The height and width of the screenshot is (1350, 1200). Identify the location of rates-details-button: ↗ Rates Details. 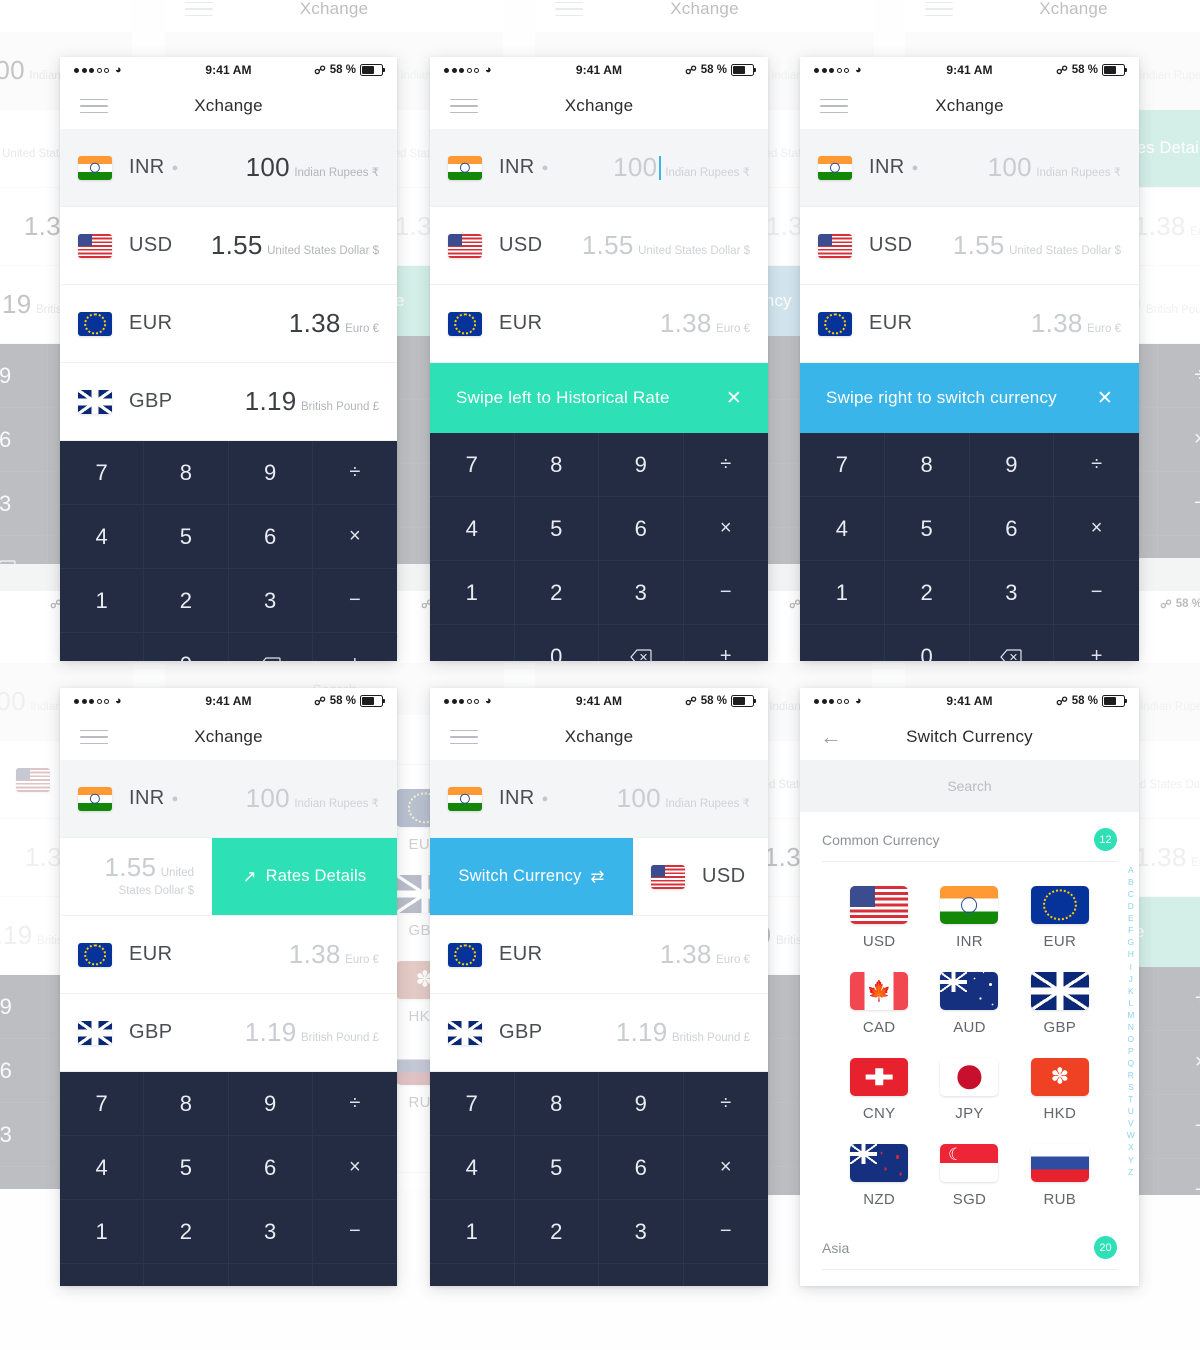
(304, 876).